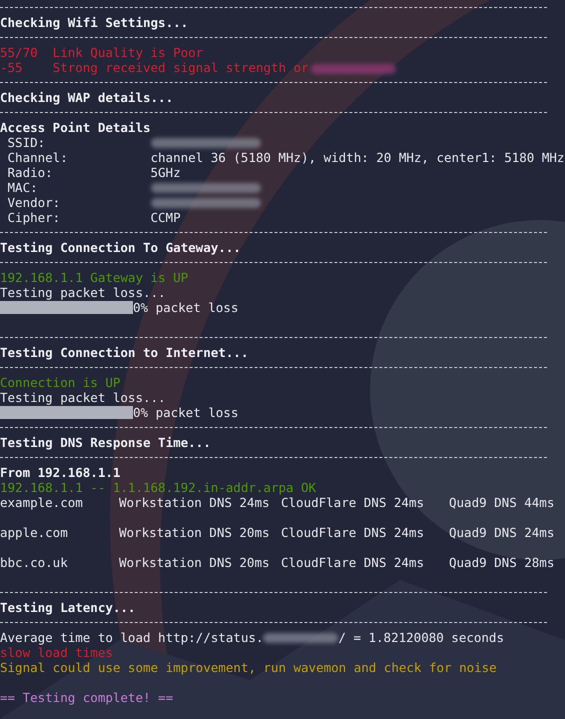 The height and width of the screenshot is (719, 565). Describe the element at coordinates (37, 157) in the screenshot. I see `field-label: Channel:` at that location.